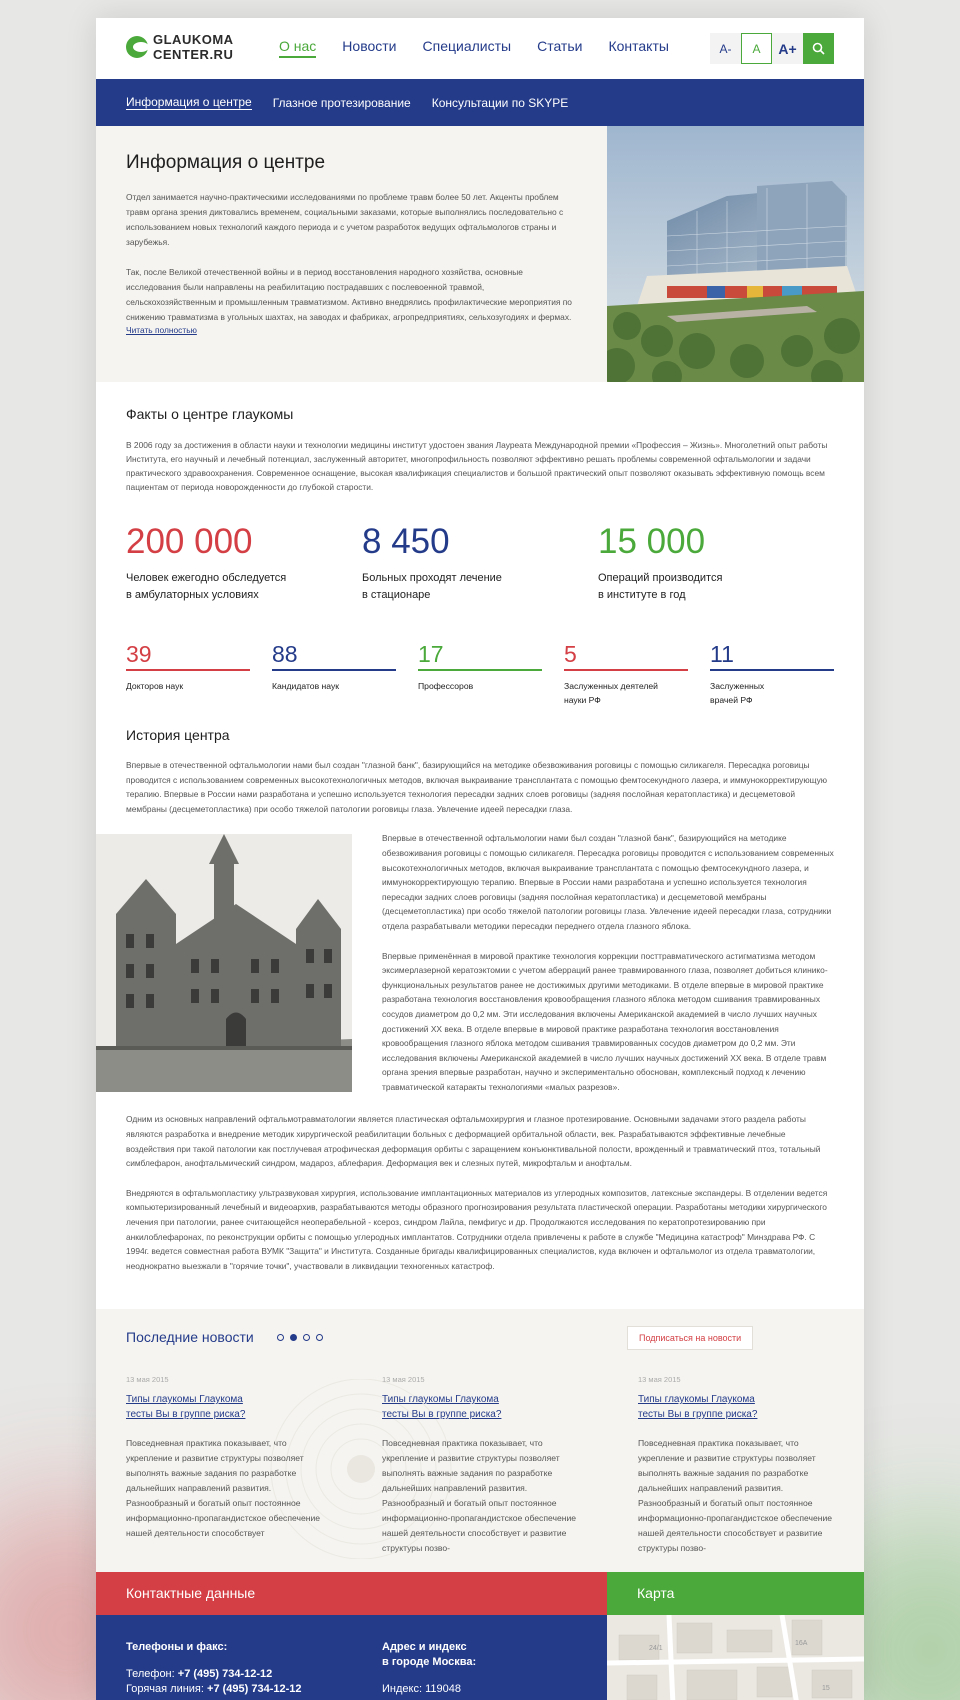 The image size is (960, 1700). Describe the element at coordinates (772, 674) in the screenshot. I see `stat-honored-doctors: 11 Заслуженных врачей РФ` at that location.